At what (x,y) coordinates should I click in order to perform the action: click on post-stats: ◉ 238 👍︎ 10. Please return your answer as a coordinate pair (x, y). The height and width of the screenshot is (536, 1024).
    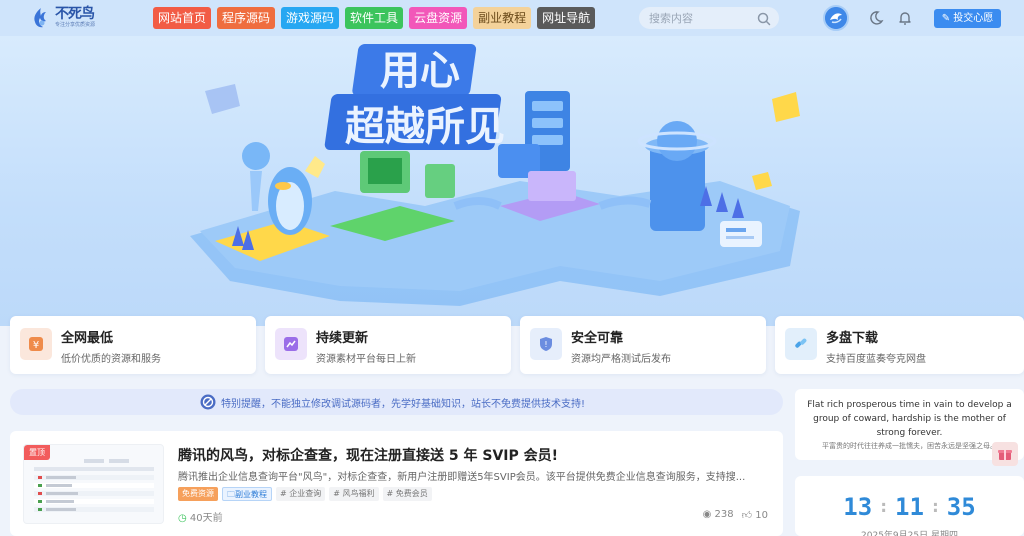
    Looking at the image, I should click on (735, 515).